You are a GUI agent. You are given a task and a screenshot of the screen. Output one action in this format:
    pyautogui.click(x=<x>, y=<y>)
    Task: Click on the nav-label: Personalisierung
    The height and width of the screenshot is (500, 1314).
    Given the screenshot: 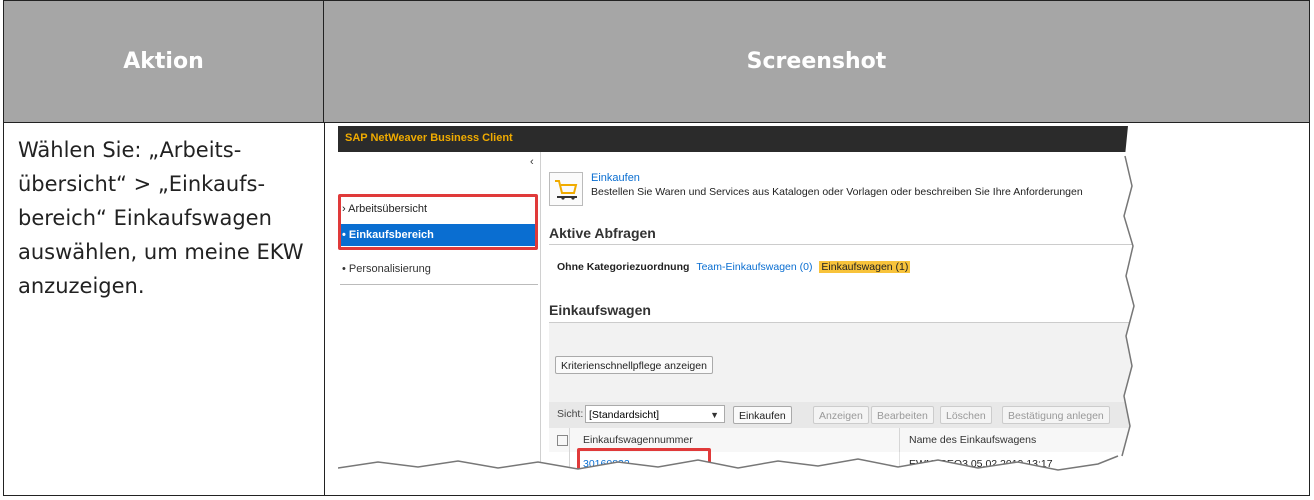 What is the action you would take?
    pyautogui.click(x=389, y=269)
    